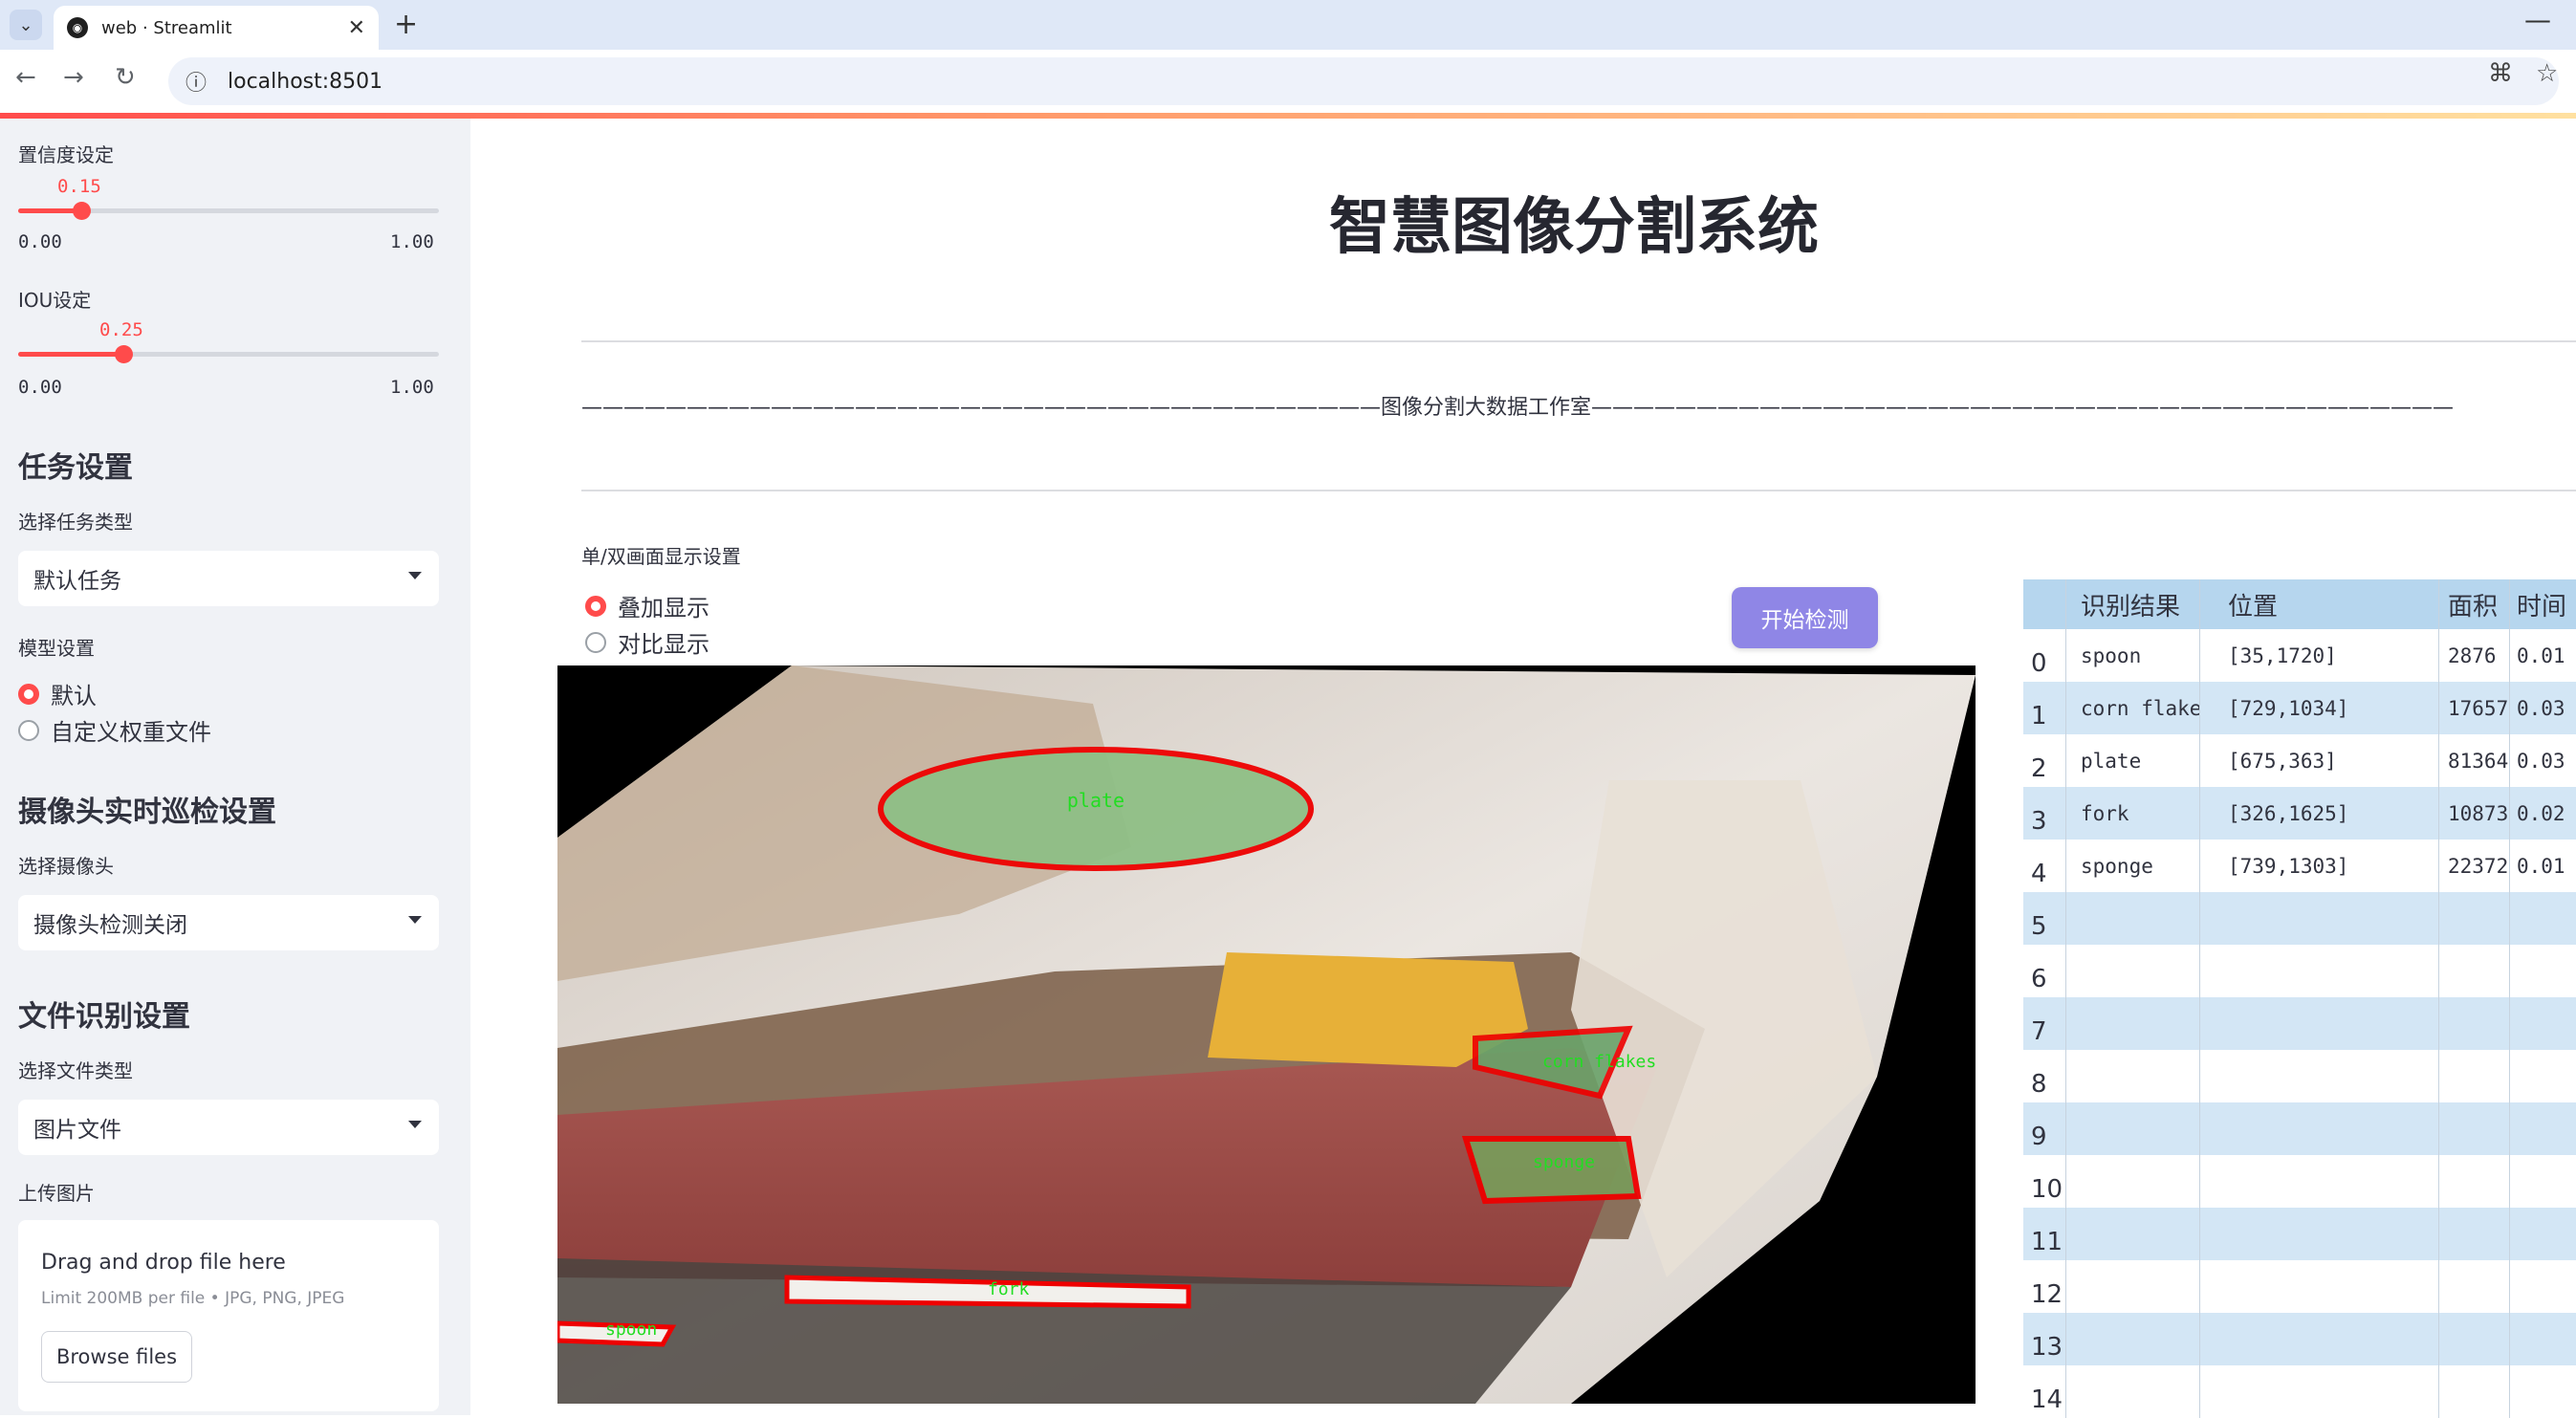 This screenshot has height=1418, width=2576. Describe the element at coordinates (2542, 604) in the screenshot. I see `col-header-time: 时间` at that location.